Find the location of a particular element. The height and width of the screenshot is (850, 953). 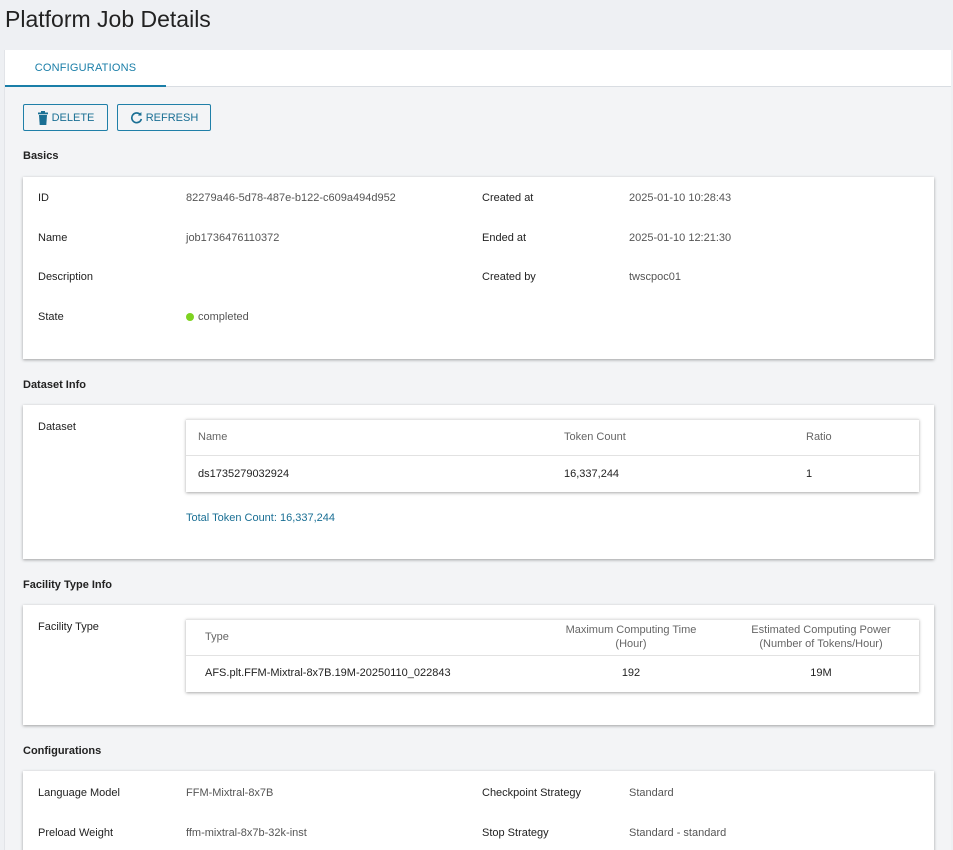

preload-weight-label: Preload Weight is located at coordinates (76, 833).